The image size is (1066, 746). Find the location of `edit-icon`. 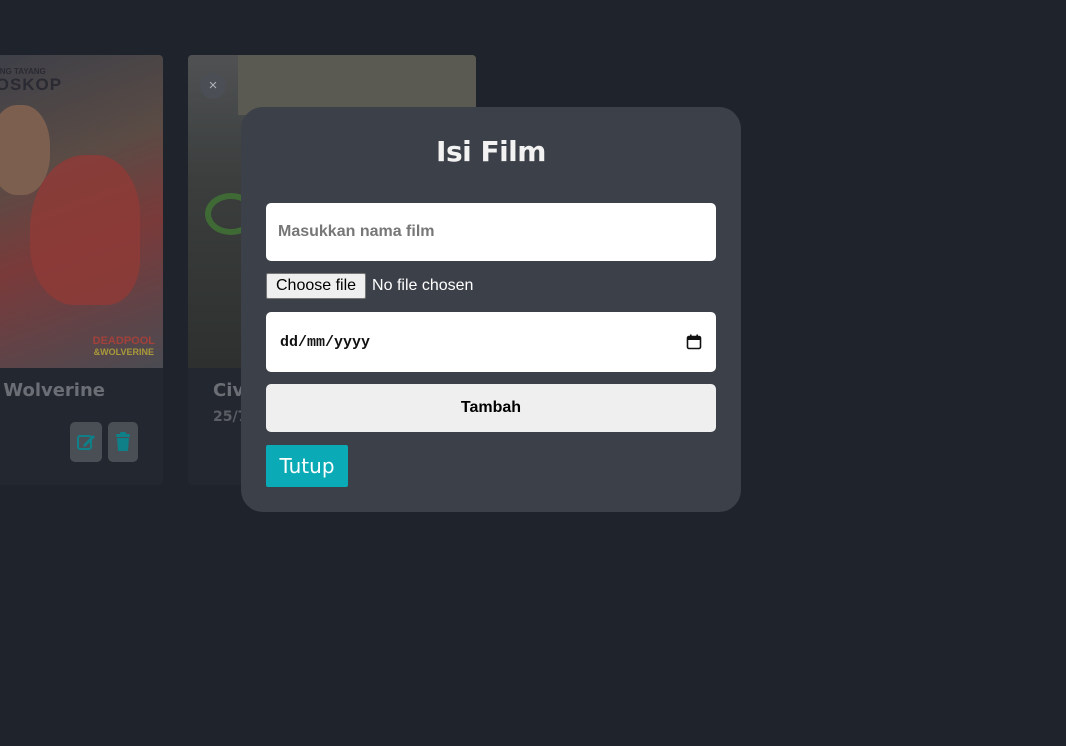

edit-icon is located at coordinates (86, 442).